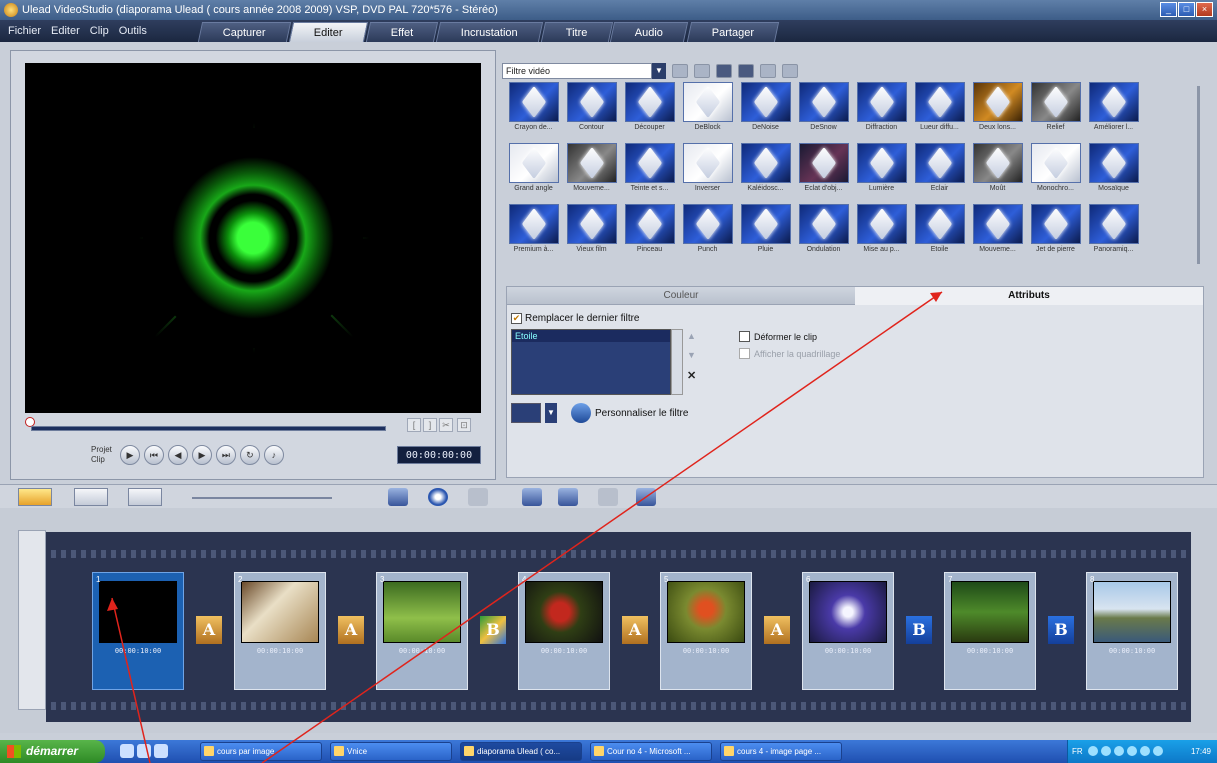 This screenshot has height=763, width=1217. I want to click on filter-thumbnail: Etoile, so click(939, 231).